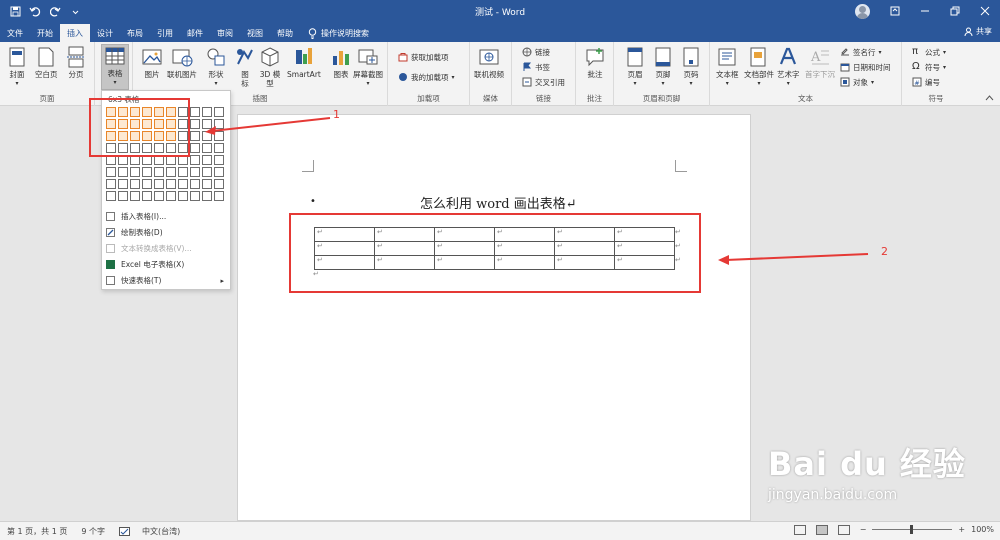 Image resolution: width=1000 pixels, height=540 pixels. I want to click on zoom-slider, so click(912, 529).